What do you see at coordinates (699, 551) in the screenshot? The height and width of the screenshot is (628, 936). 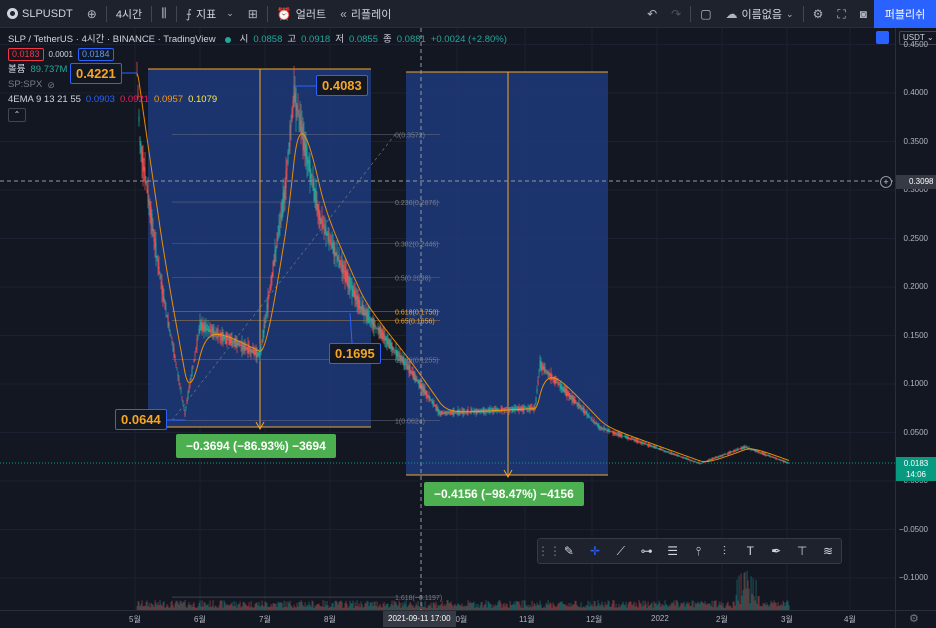 I see `fib-tool-icon: ⫯` at bounding box center [699, 551].